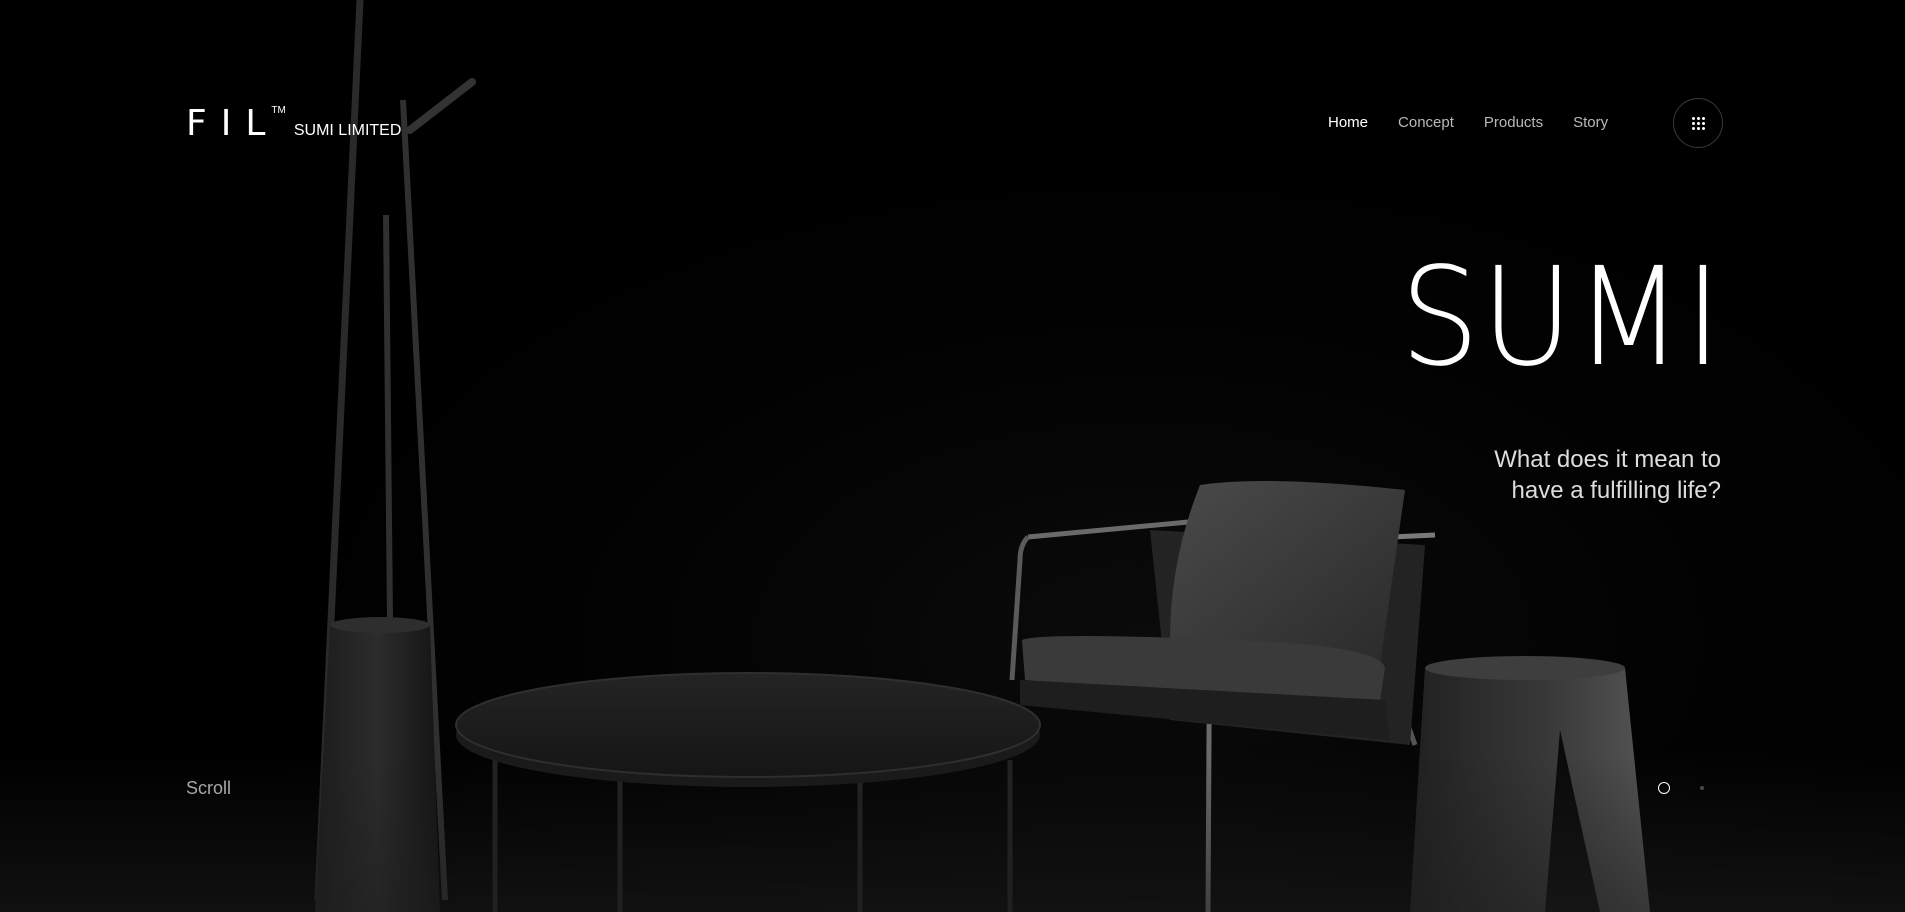  Describe the element at coordinates (1513, 122) in the screenshot. I see `nav-item-products: Products` at that location.